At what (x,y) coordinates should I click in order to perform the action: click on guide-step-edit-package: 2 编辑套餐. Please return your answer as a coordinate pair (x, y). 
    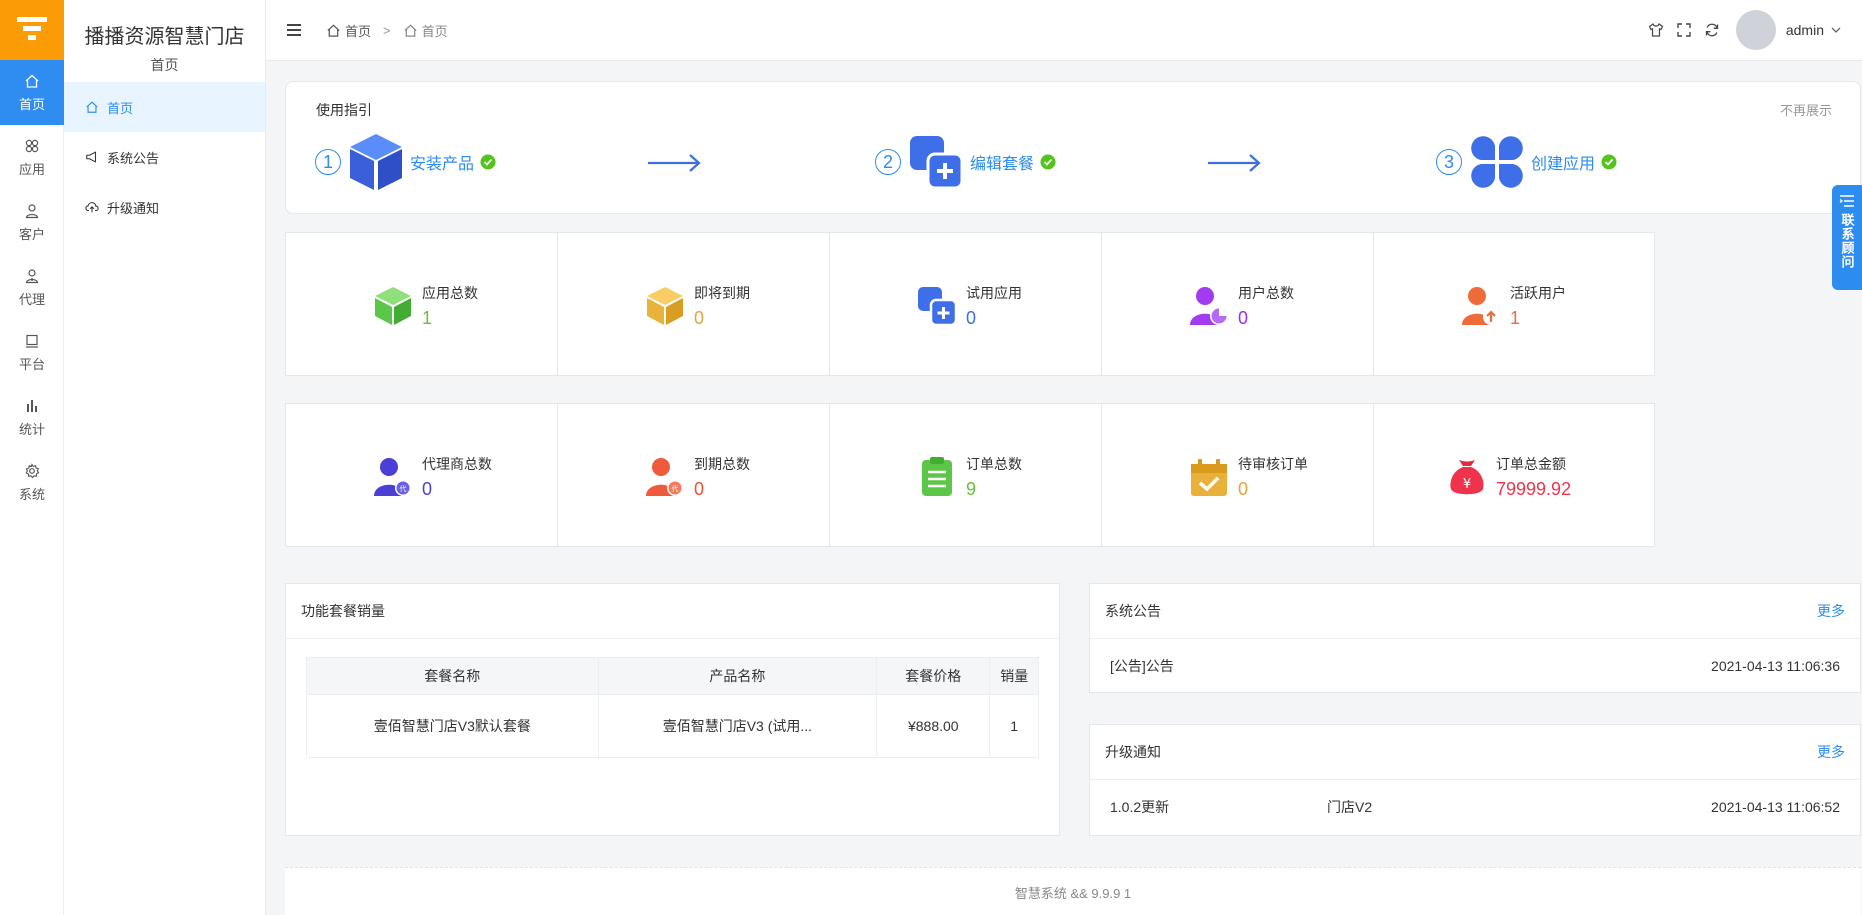
    Looking at the image, I should click on (965, 162).